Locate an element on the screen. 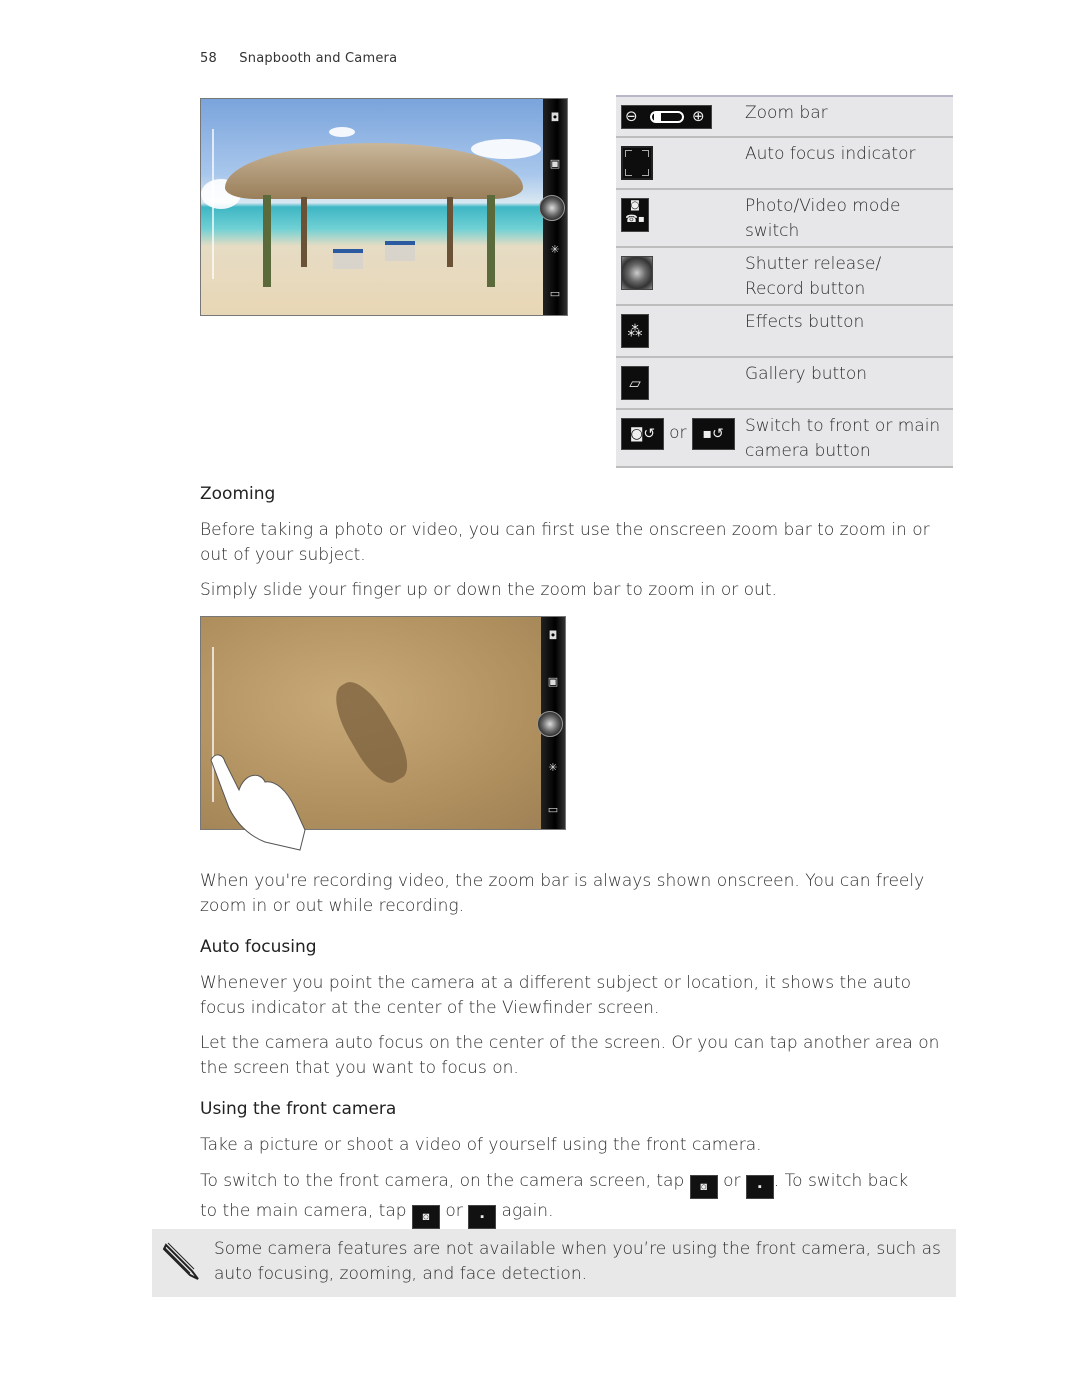  zoom-track is located at coordinates (213, 204).